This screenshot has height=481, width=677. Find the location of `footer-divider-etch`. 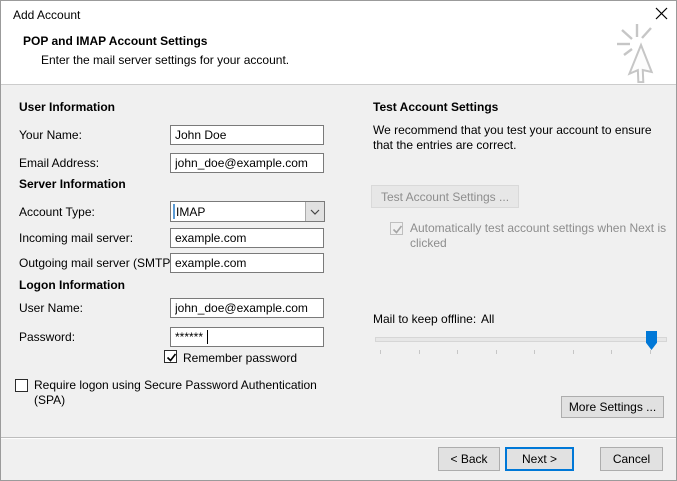

footer-divider-etch is located at coordinates (338, 438).